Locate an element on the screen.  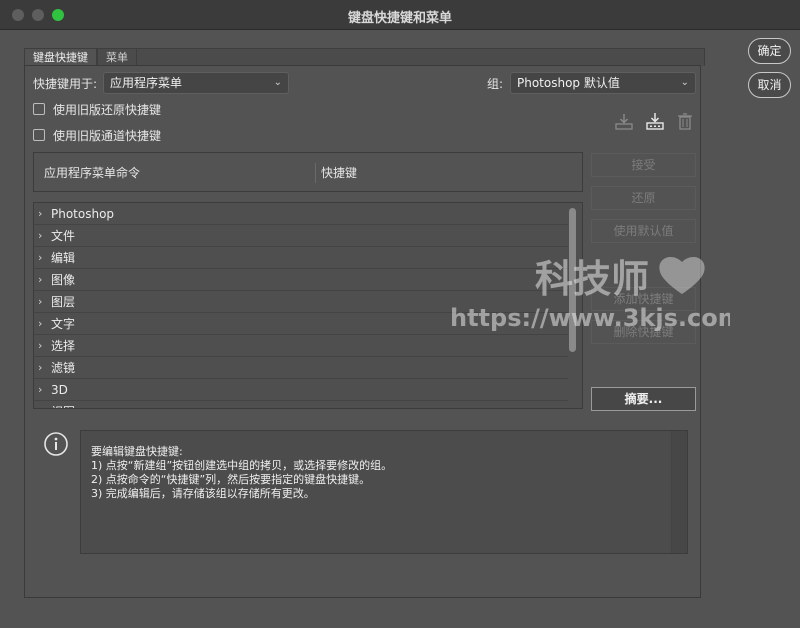
add-shortcut-button: 添加快捷键 is located at coordinates (643, 299).